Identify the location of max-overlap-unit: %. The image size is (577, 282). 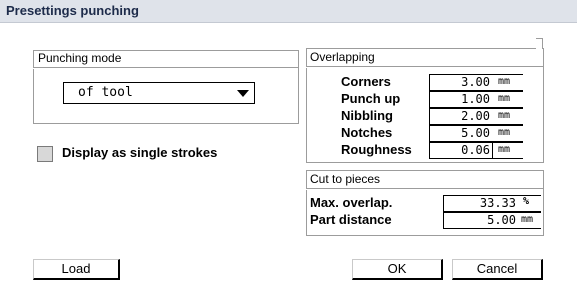
(526, 201).